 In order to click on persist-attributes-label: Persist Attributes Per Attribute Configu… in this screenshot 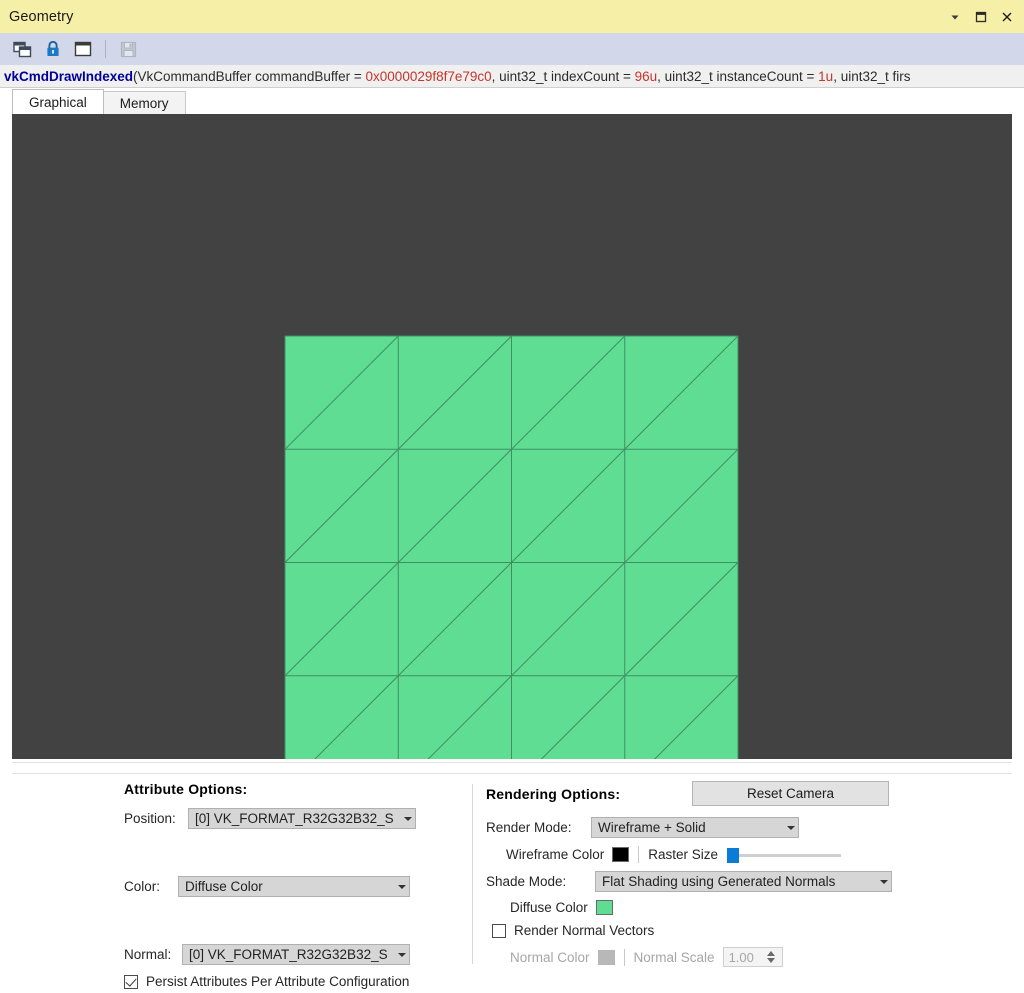, I will do `click(278, 981)`.